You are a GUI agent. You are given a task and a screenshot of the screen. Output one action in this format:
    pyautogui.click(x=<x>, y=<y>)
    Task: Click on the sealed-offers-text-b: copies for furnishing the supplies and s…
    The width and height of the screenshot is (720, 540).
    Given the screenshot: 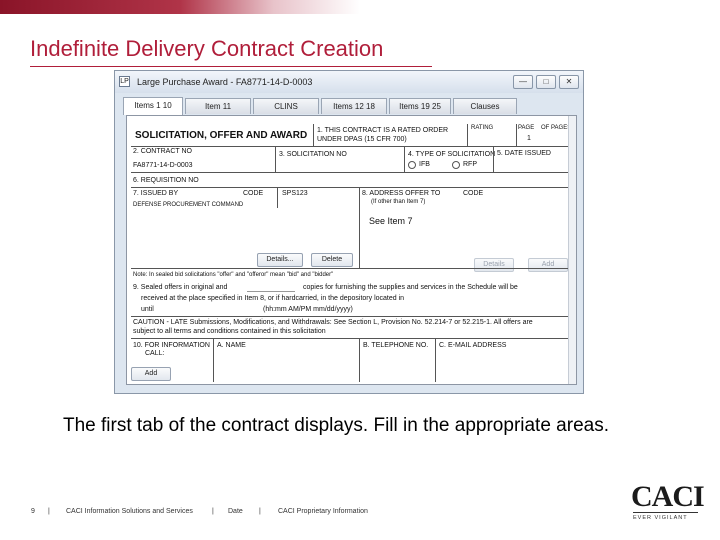 What is the action you would take?
    pyautogui.click(x=410, y=287)
    